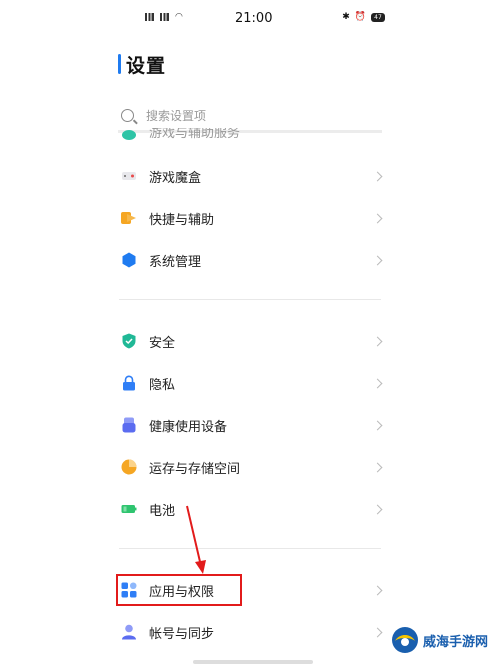 The image size is (500, 666). I want to click on annotation-arrow-icon, so click(196, 539).